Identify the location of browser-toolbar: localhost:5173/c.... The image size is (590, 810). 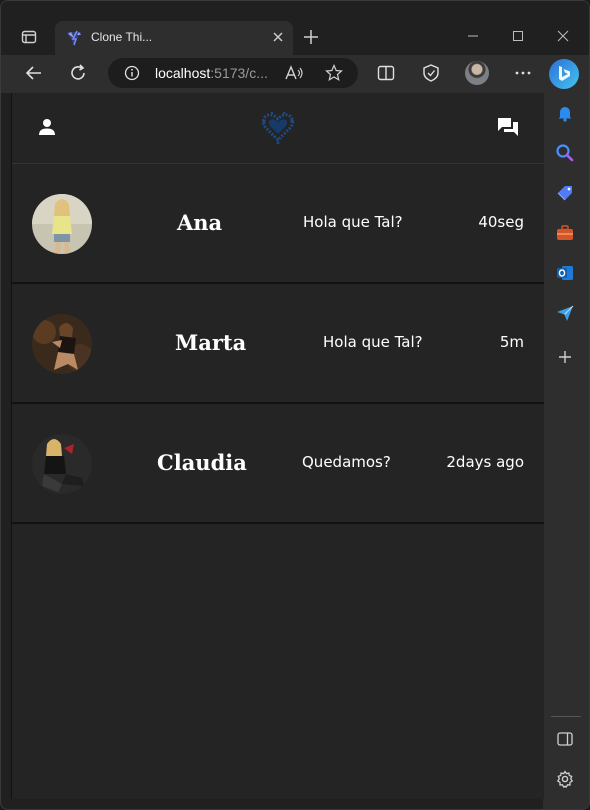
(295, 74).